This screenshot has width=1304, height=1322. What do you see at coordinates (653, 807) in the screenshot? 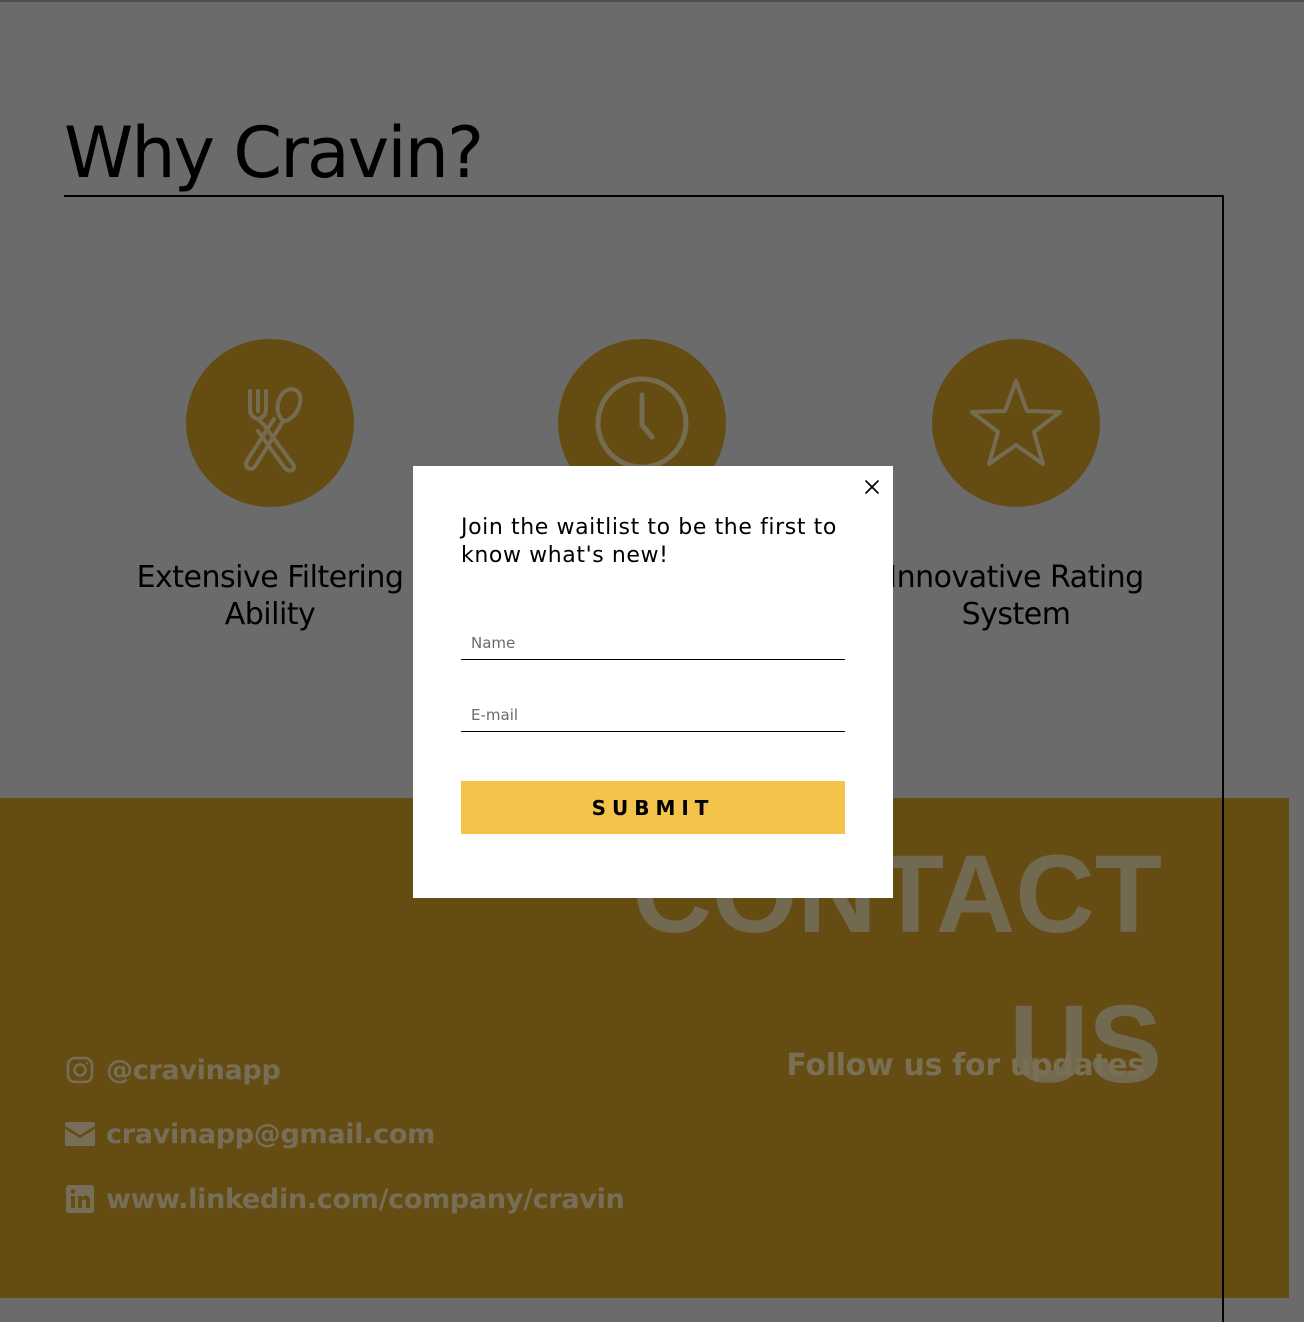
I see `submit-button: SUBMIT` at bounding box center [653, 807].